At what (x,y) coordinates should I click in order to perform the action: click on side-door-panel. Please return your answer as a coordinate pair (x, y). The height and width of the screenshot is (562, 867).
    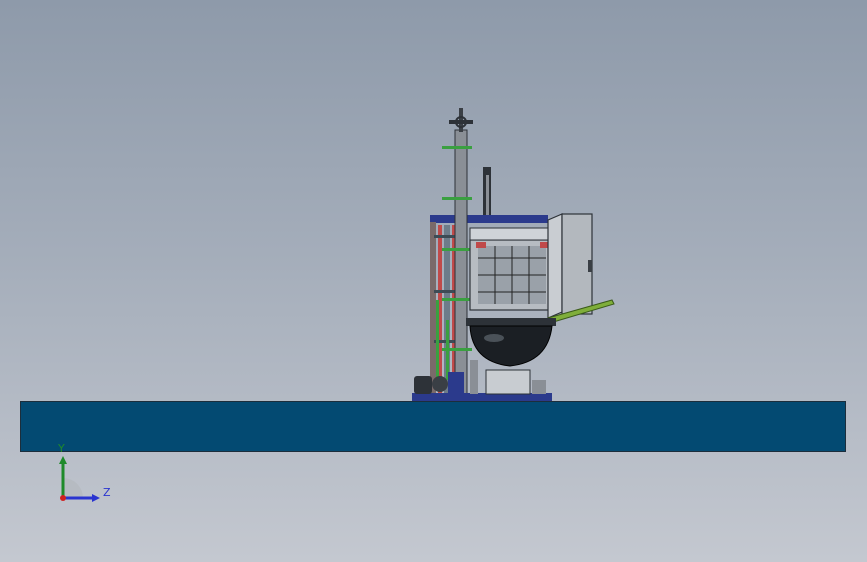
    Looking at the image, I should click on (570, 266).